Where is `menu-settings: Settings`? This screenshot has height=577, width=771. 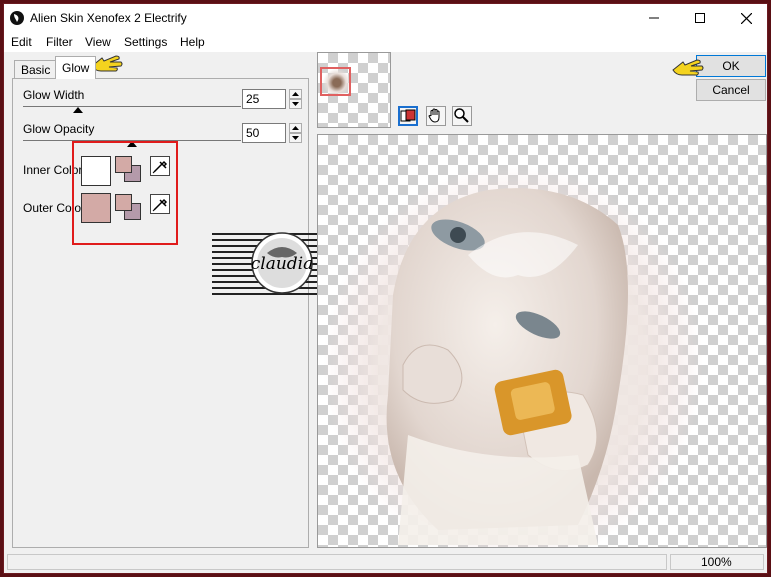 menu-settings: Settings is located at coordinates (145, 42).